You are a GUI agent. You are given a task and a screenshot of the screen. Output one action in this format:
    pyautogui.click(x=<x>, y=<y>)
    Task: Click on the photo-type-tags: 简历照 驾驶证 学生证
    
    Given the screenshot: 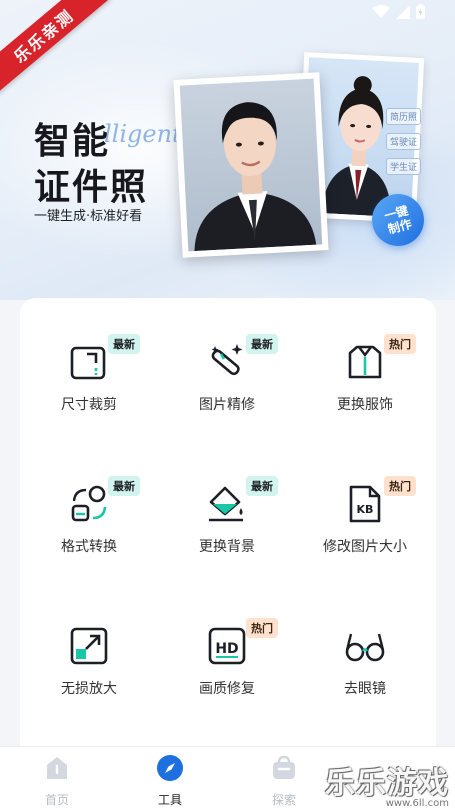 What is the action you would take?
    pyautogui.click(x=404, y=141)
    